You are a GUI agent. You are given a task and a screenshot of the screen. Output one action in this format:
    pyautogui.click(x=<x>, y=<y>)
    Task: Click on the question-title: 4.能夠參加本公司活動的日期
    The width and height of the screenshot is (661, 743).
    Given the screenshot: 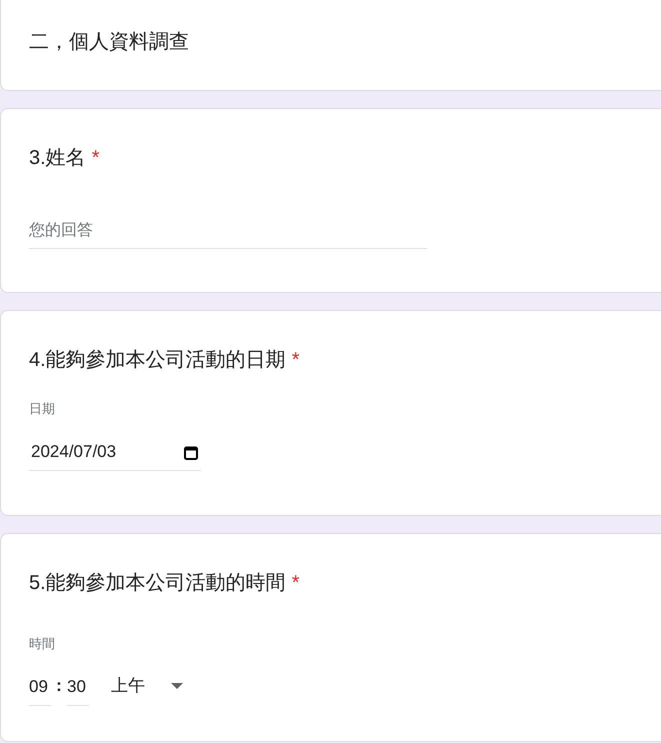 What is the action you would take?
    pyautogui.click(x=157, y=360)
    